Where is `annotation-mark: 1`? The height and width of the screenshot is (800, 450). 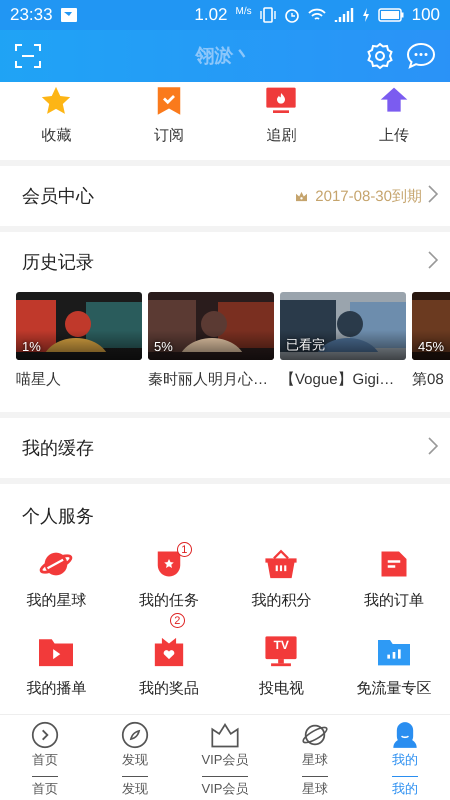
annotation-mark: 1 is located at coordinates (184, 549).